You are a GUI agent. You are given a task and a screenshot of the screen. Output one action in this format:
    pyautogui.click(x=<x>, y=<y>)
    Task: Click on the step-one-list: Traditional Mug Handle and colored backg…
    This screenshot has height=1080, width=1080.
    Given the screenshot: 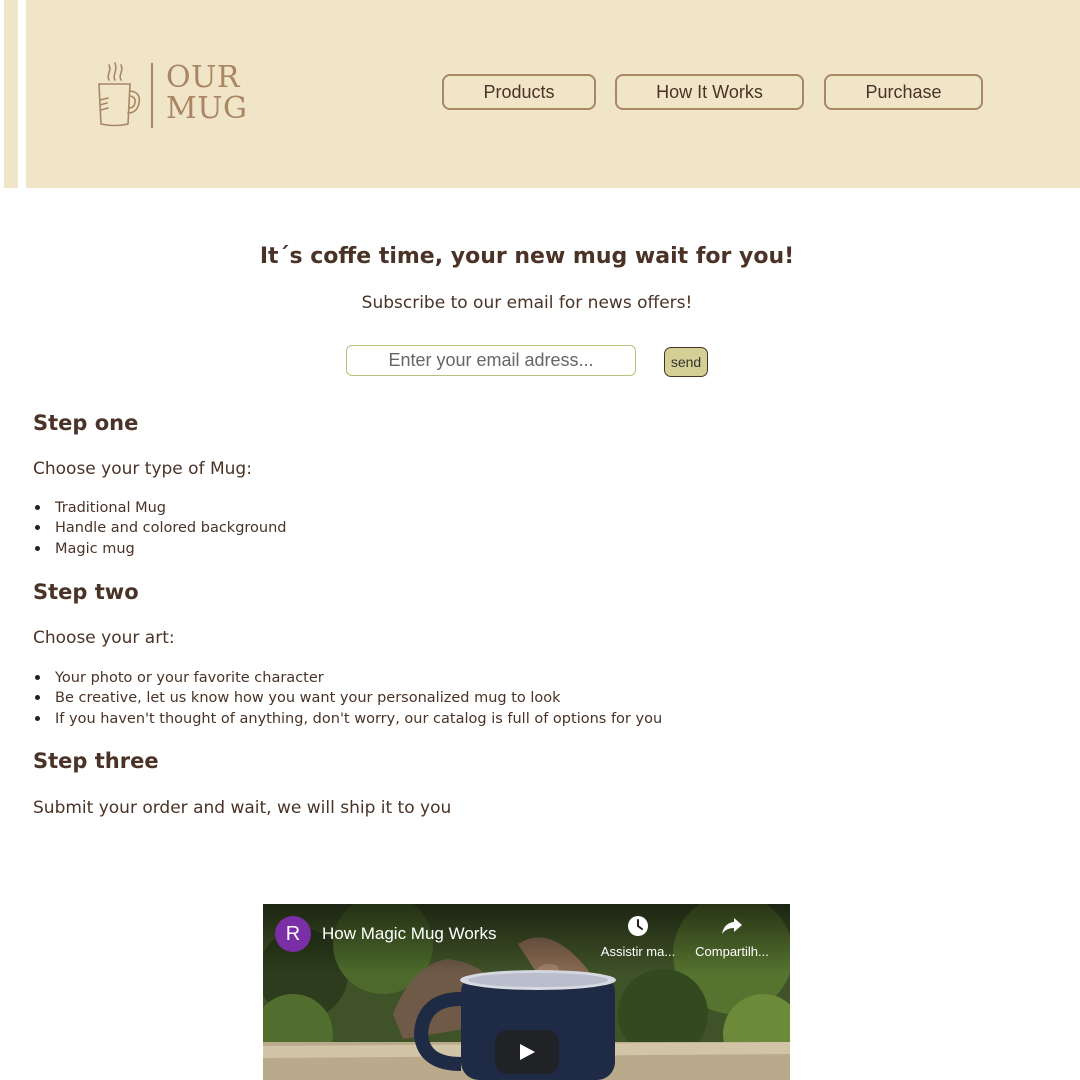 What is the action you would take?
    pyautogui.click(x=160, y=528)
    